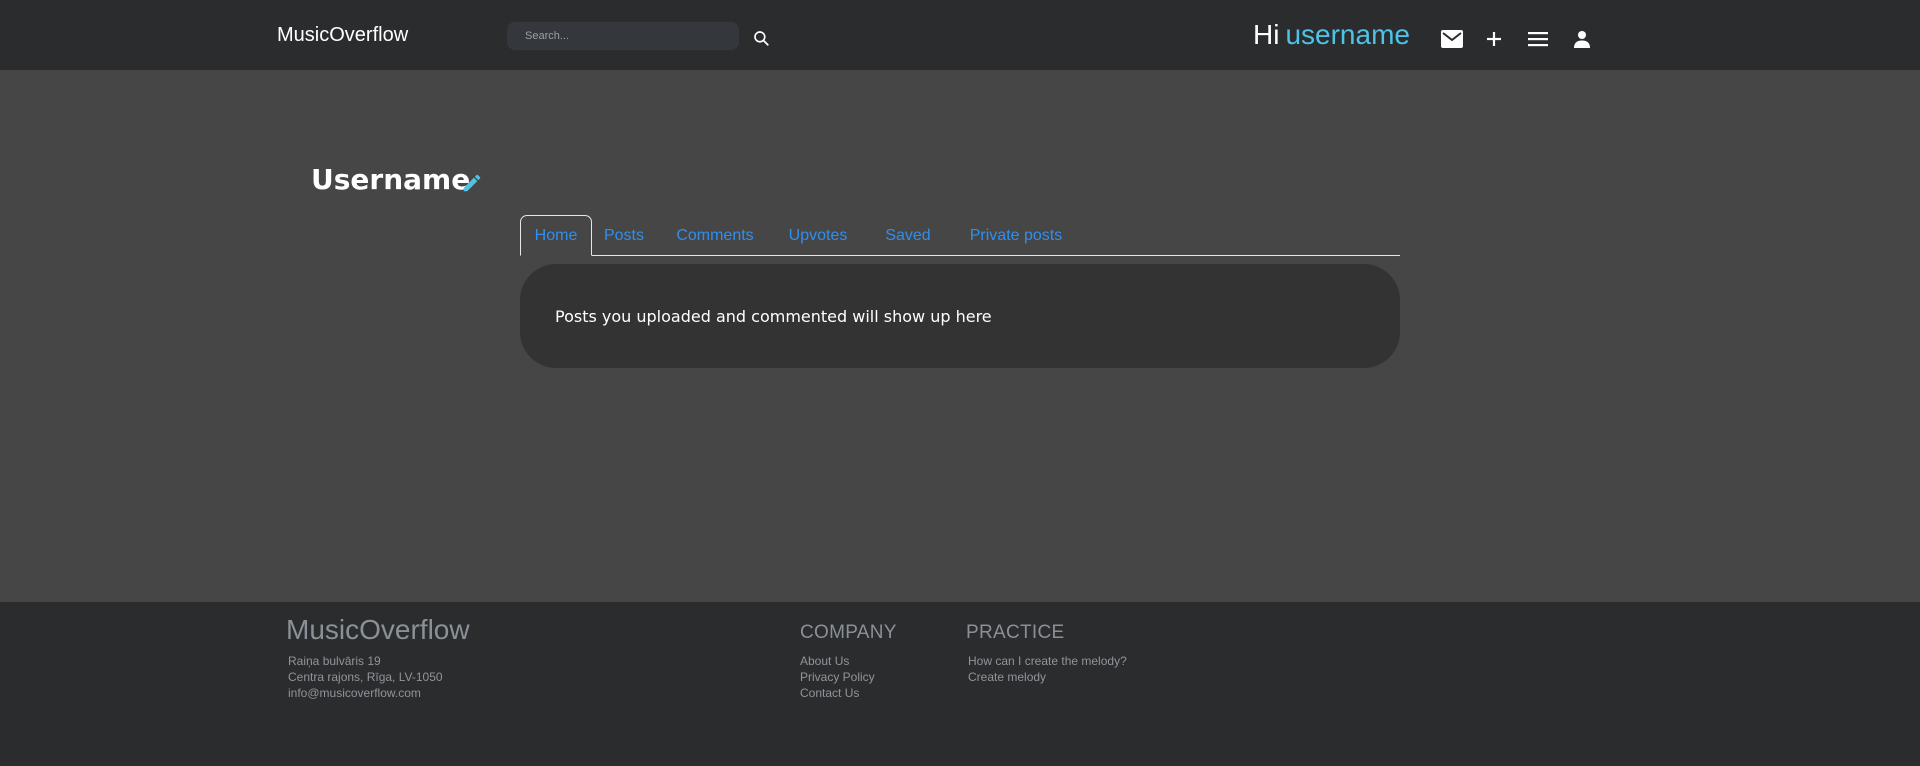  What do you see at coordinates (908, 235) in the screenshot?
I see `tab-saved: Saved` at bounding box center [908, 235].